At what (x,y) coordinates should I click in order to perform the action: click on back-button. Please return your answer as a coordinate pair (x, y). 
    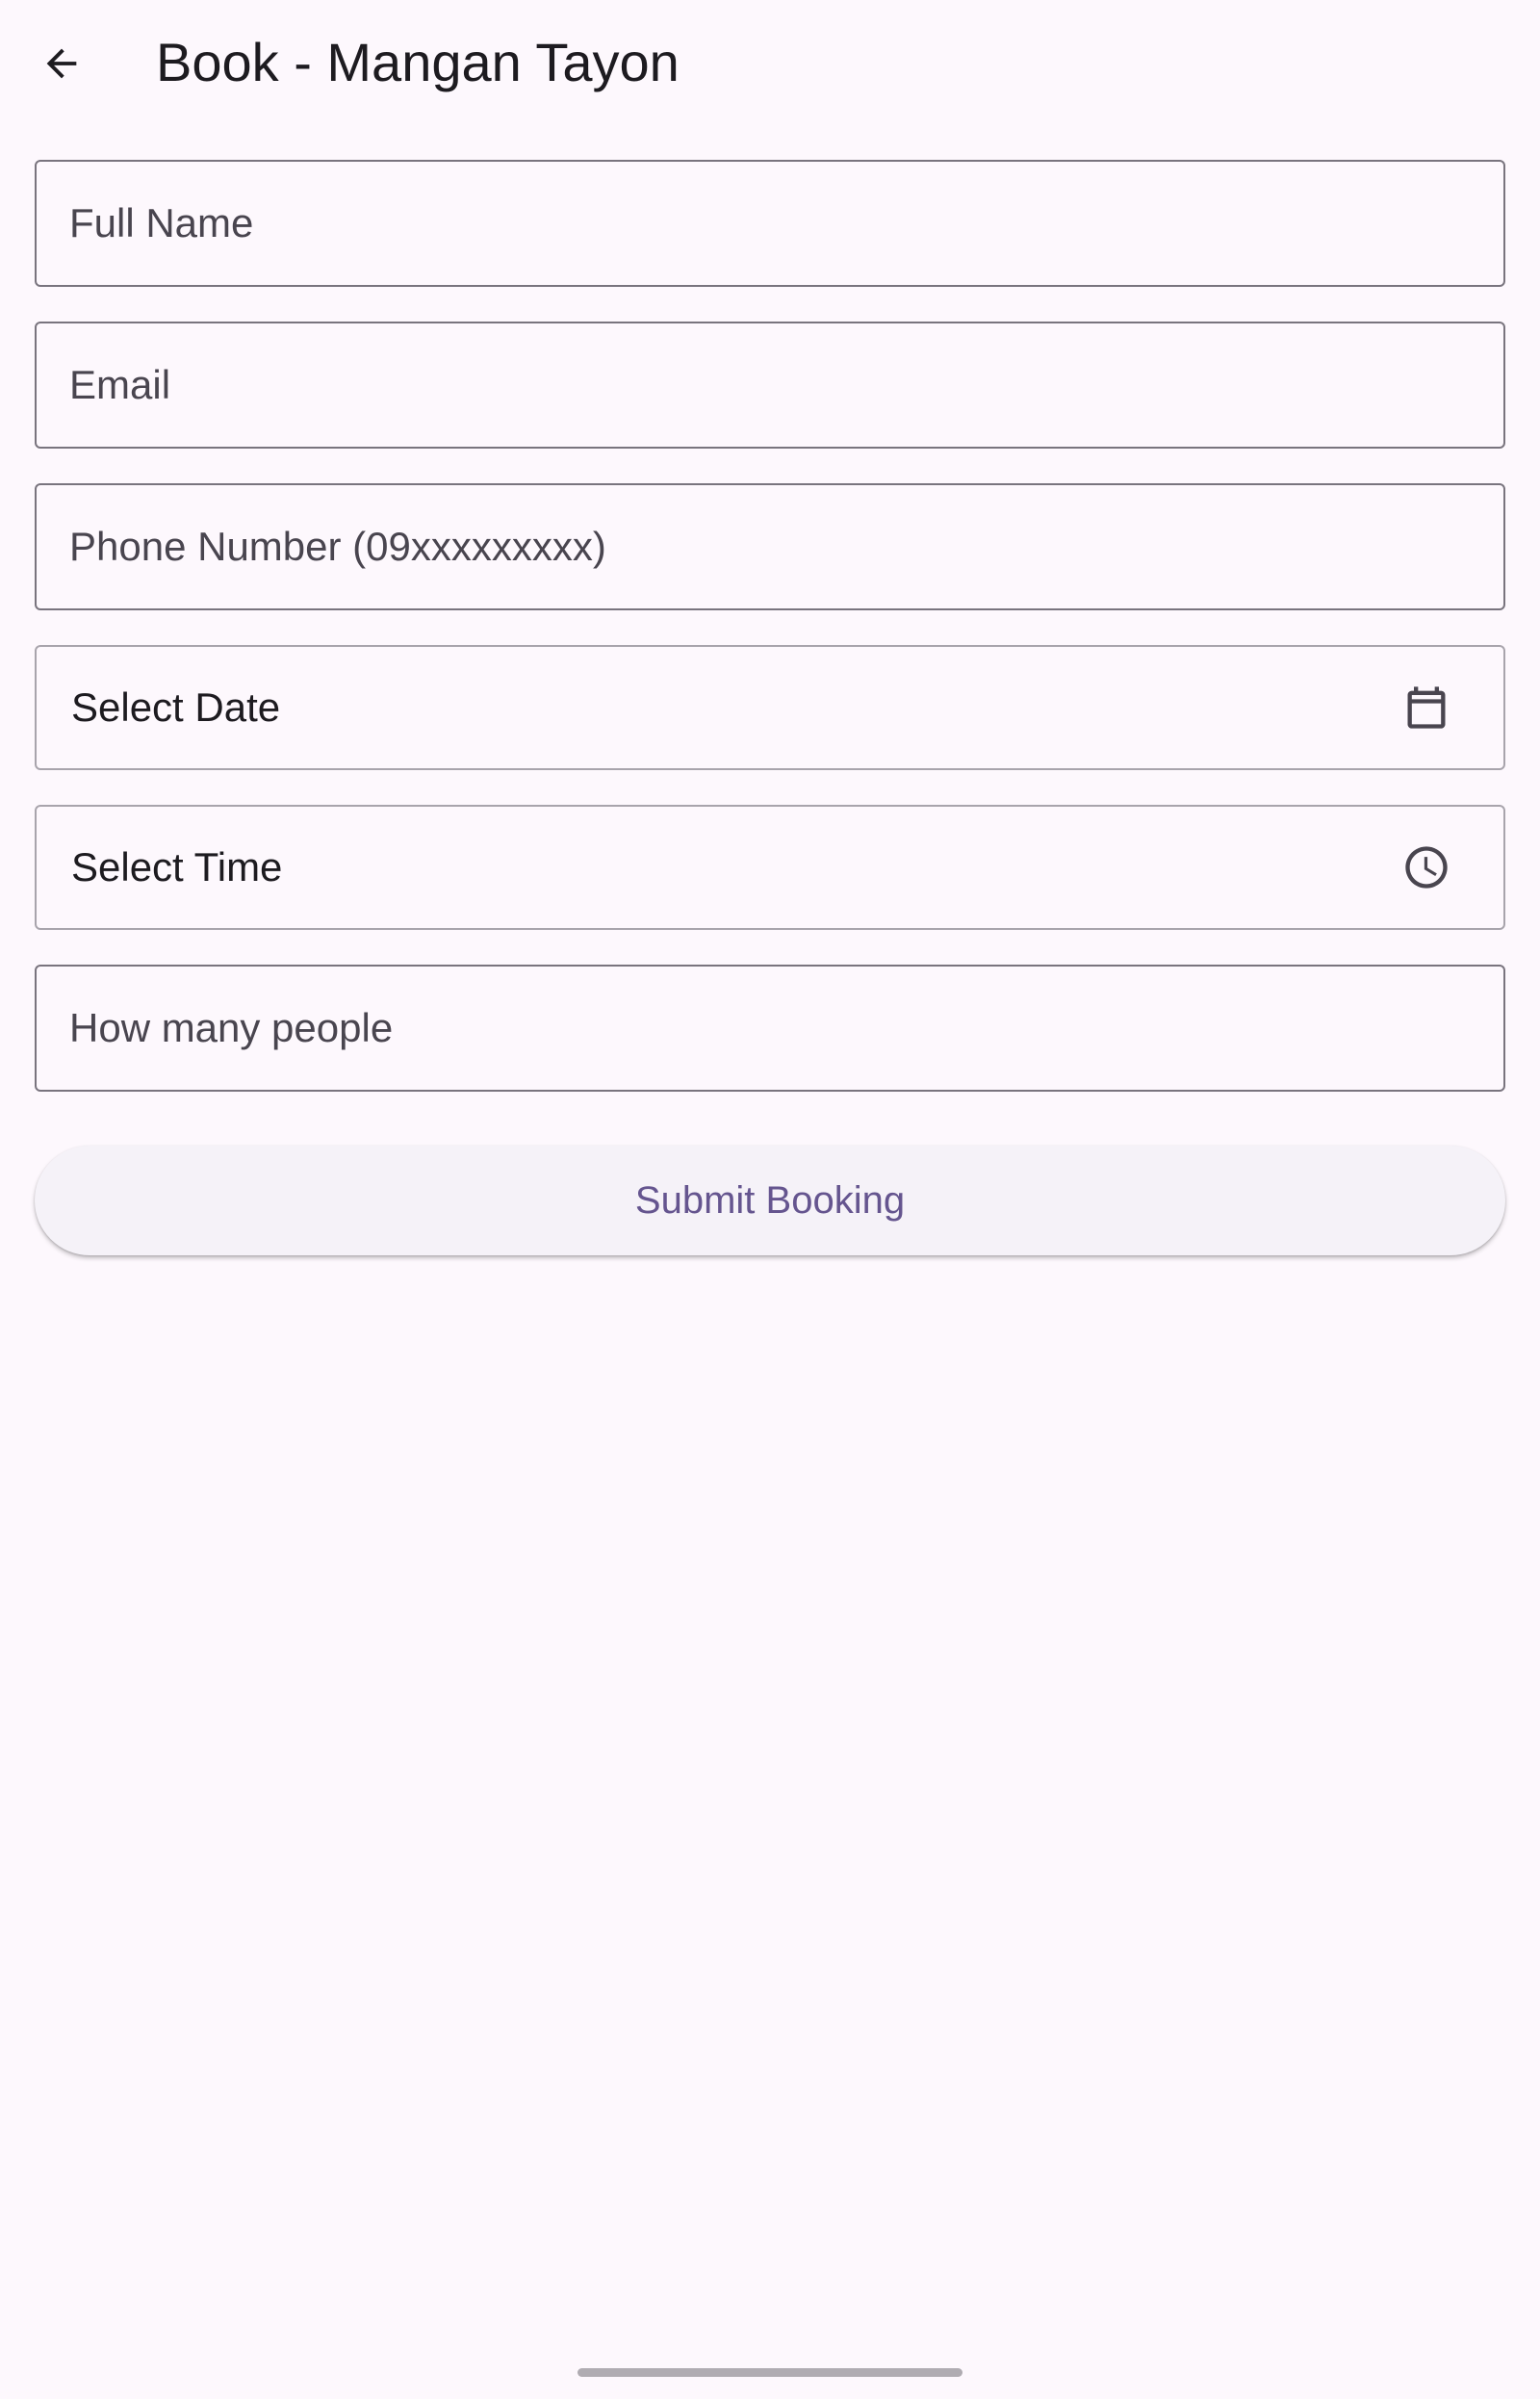
    Looking at the image, I should click on (61, 63).